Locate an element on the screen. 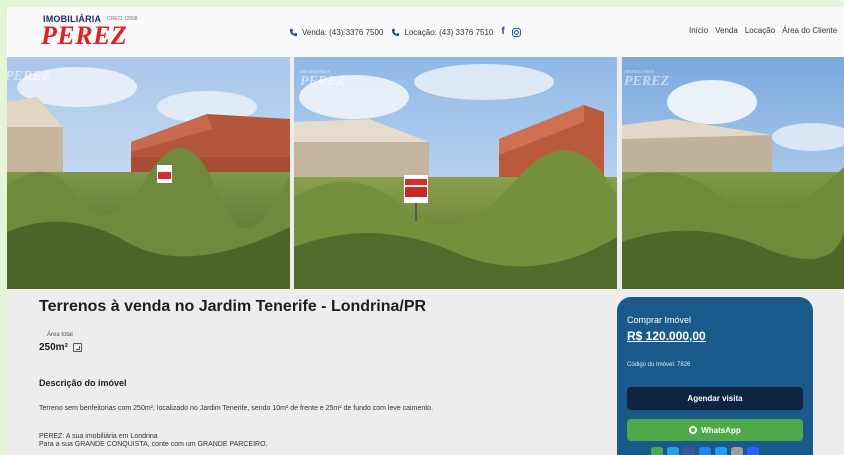 The height and width of the screenshot is (455, 844). description-heading: Descrição do imóvel is located at coordinates (83, 383).